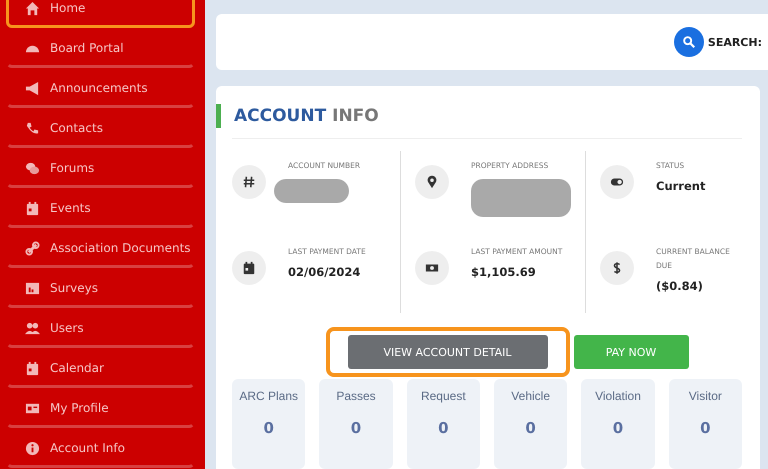  Describe the element at coordinates (100, 128) in the screenshot. I see `nav-item: Contacts` at that location.